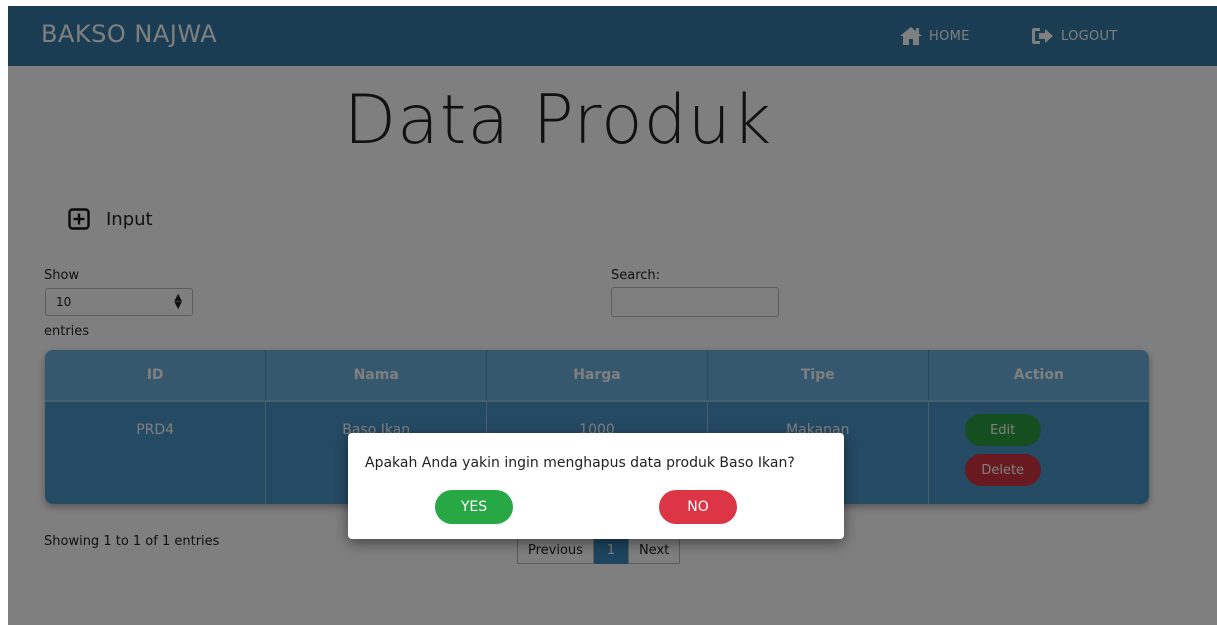 The width and height of the screenshot is (1217, 625). What do you see at coordinates (474, 507) in the screenshot?
I see `yes-button: YES` at bounding box center [474, 507].